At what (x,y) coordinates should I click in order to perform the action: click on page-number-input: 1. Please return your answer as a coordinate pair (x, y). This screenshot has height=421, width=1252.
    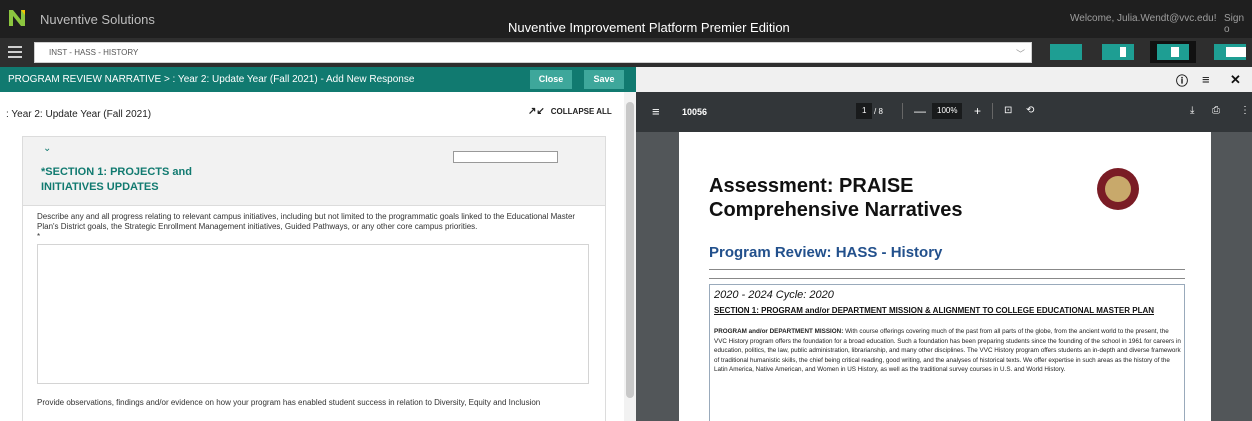
    Looking at the image, I should click on (864, 111).